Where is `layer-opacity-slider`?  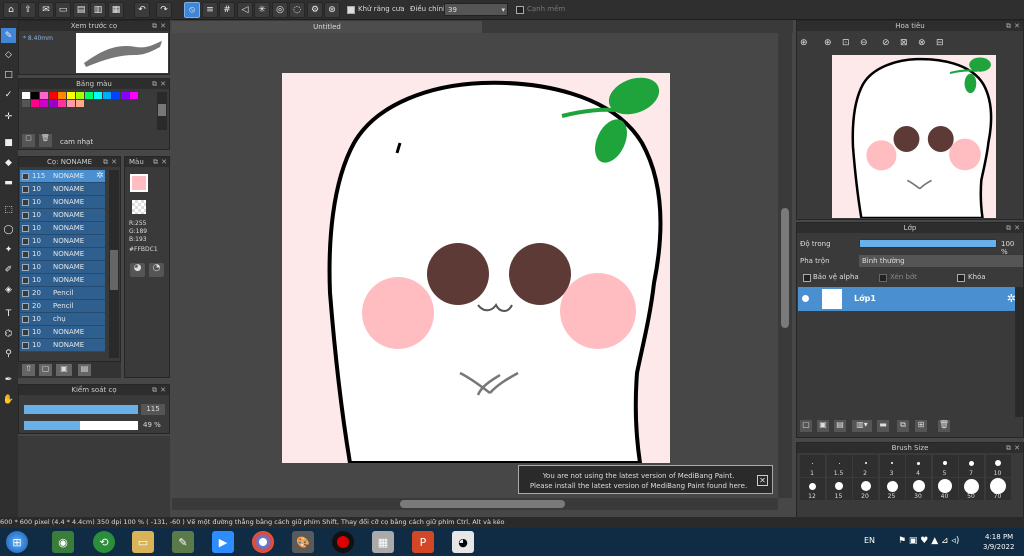 layer-opacity-slider is located at coordinates (928, 243).